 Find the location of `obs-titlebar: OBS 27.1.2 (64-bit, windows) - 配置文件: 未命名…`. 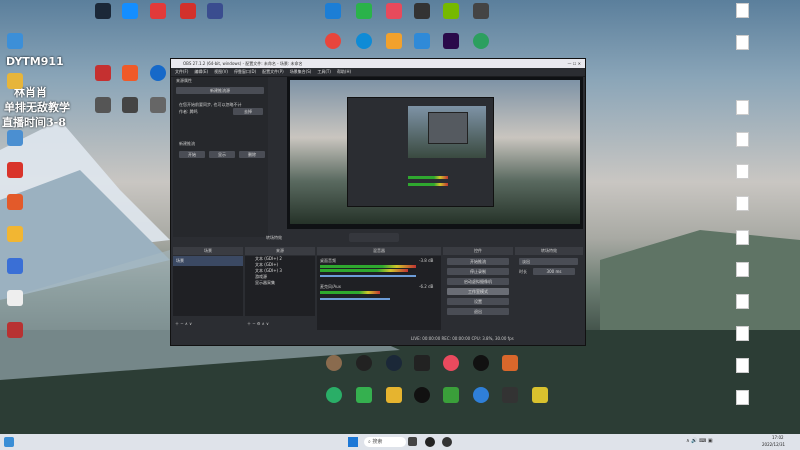

obs-titlebar: OBS 27.1.2 (64-bit, windows) - 配置文件: 未命名… is located at coordinates (378, 63).